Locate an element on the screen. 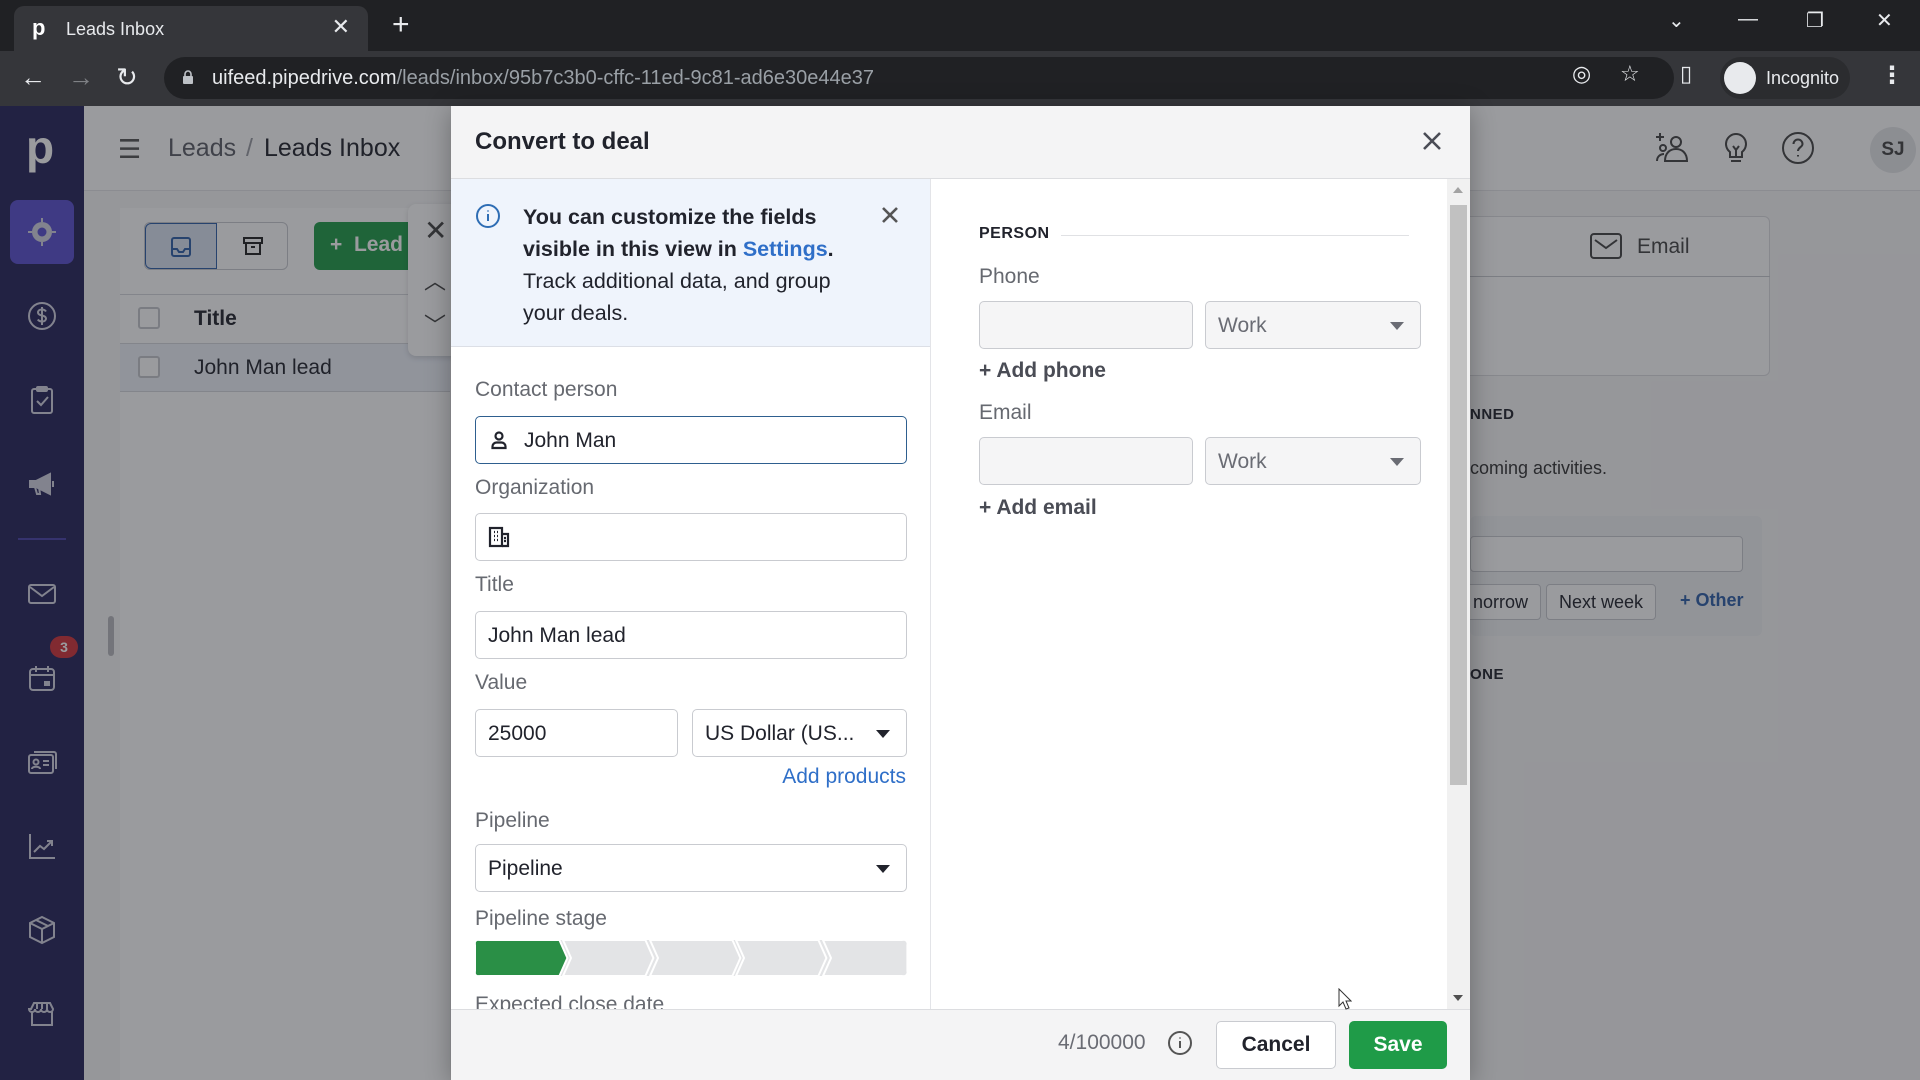 The height and width of the screenshot is (1080, 1920). dialog-footer: 4/100000 Cancel Save is located at coordinates (960, 1044).